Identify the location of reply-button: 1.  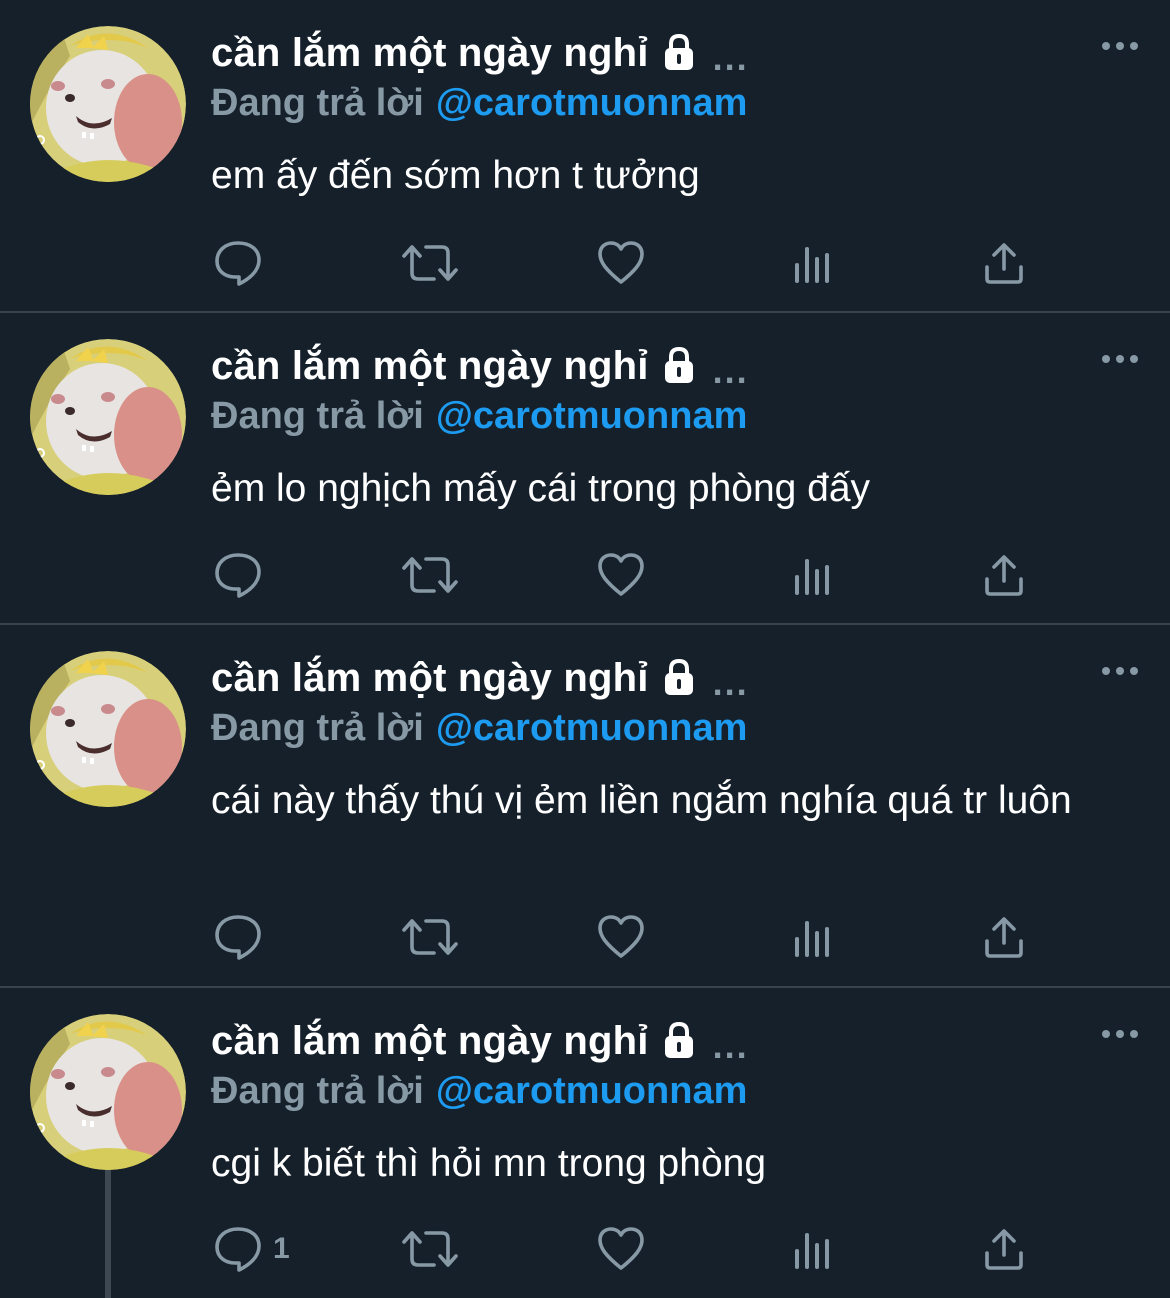
(251, 1249).